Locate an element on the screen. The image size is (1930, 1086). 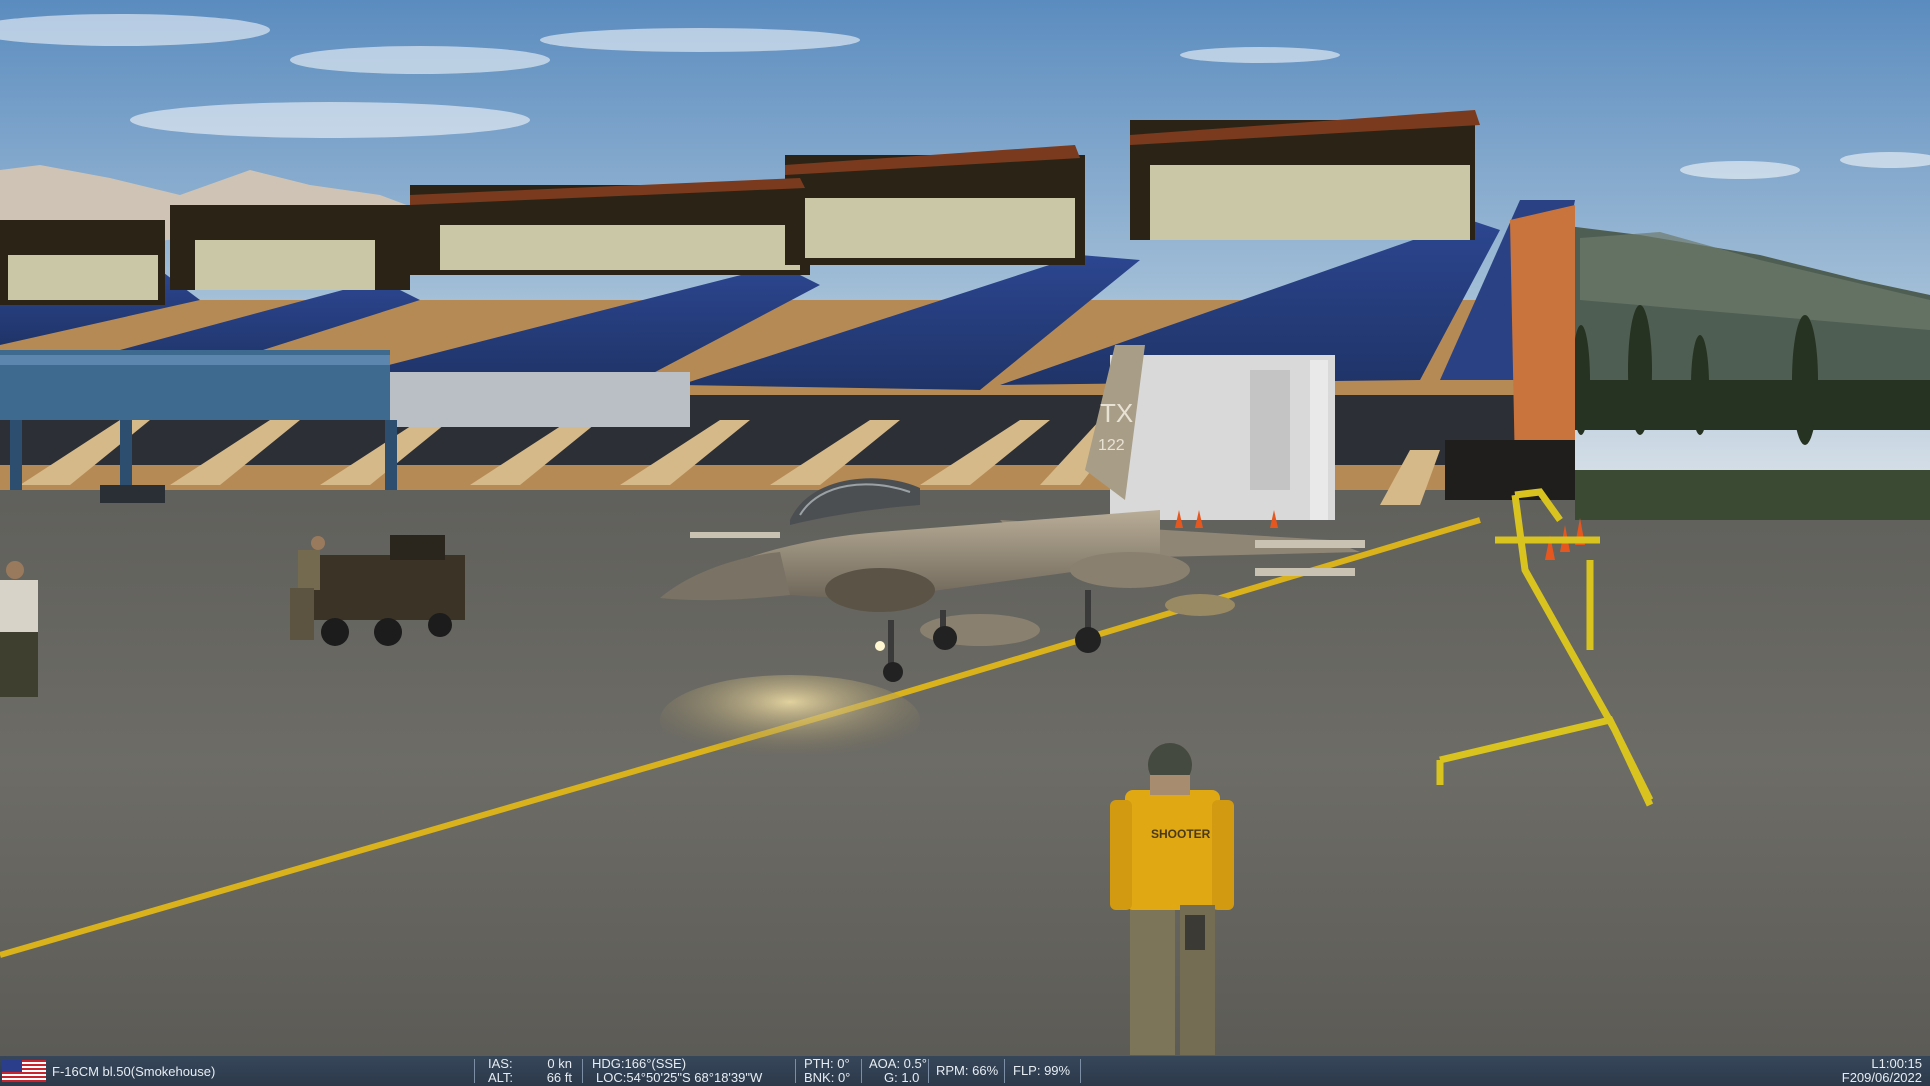
flaps-readout: FLP: 99% is located at coordinates (1042, 1070).